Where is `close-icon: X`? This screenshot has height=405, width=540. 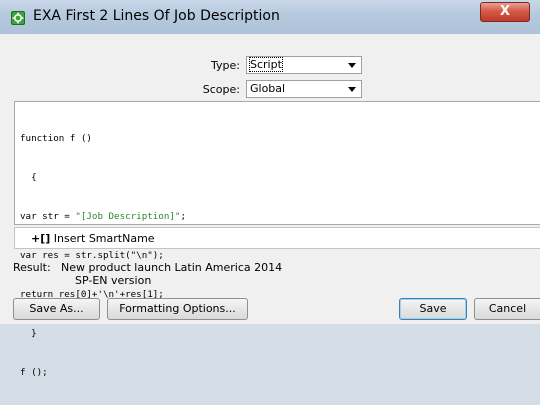 close-icon: X is located at coordinates (505, 12).